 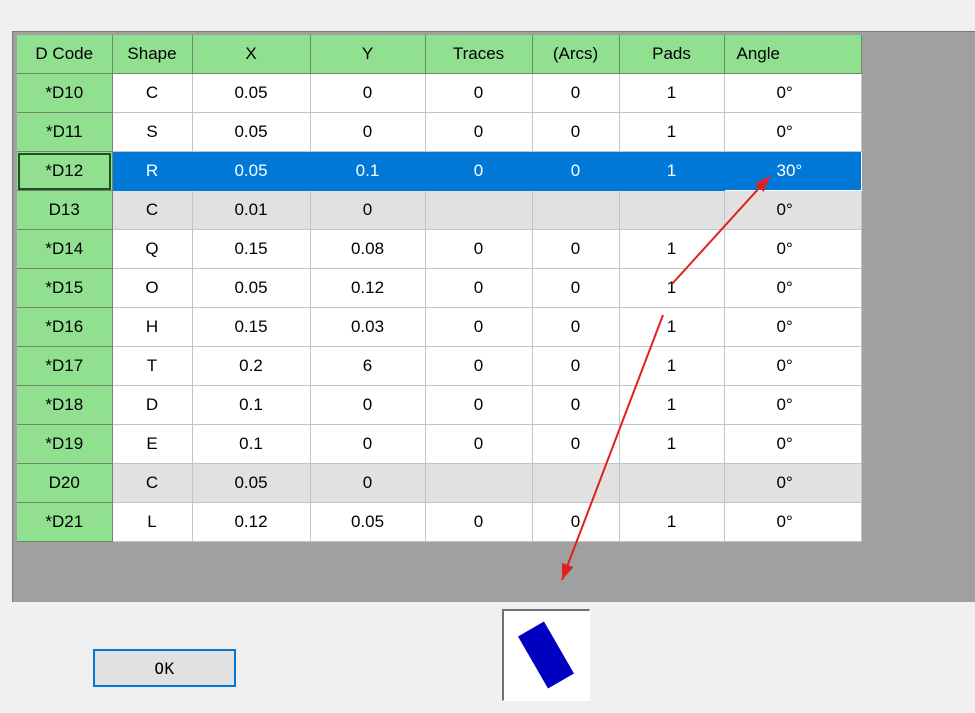 What do you see at coordinates (368, 249) in the screenshot?
I see `cell-y: 0.08` at bounding box center [368, 249].